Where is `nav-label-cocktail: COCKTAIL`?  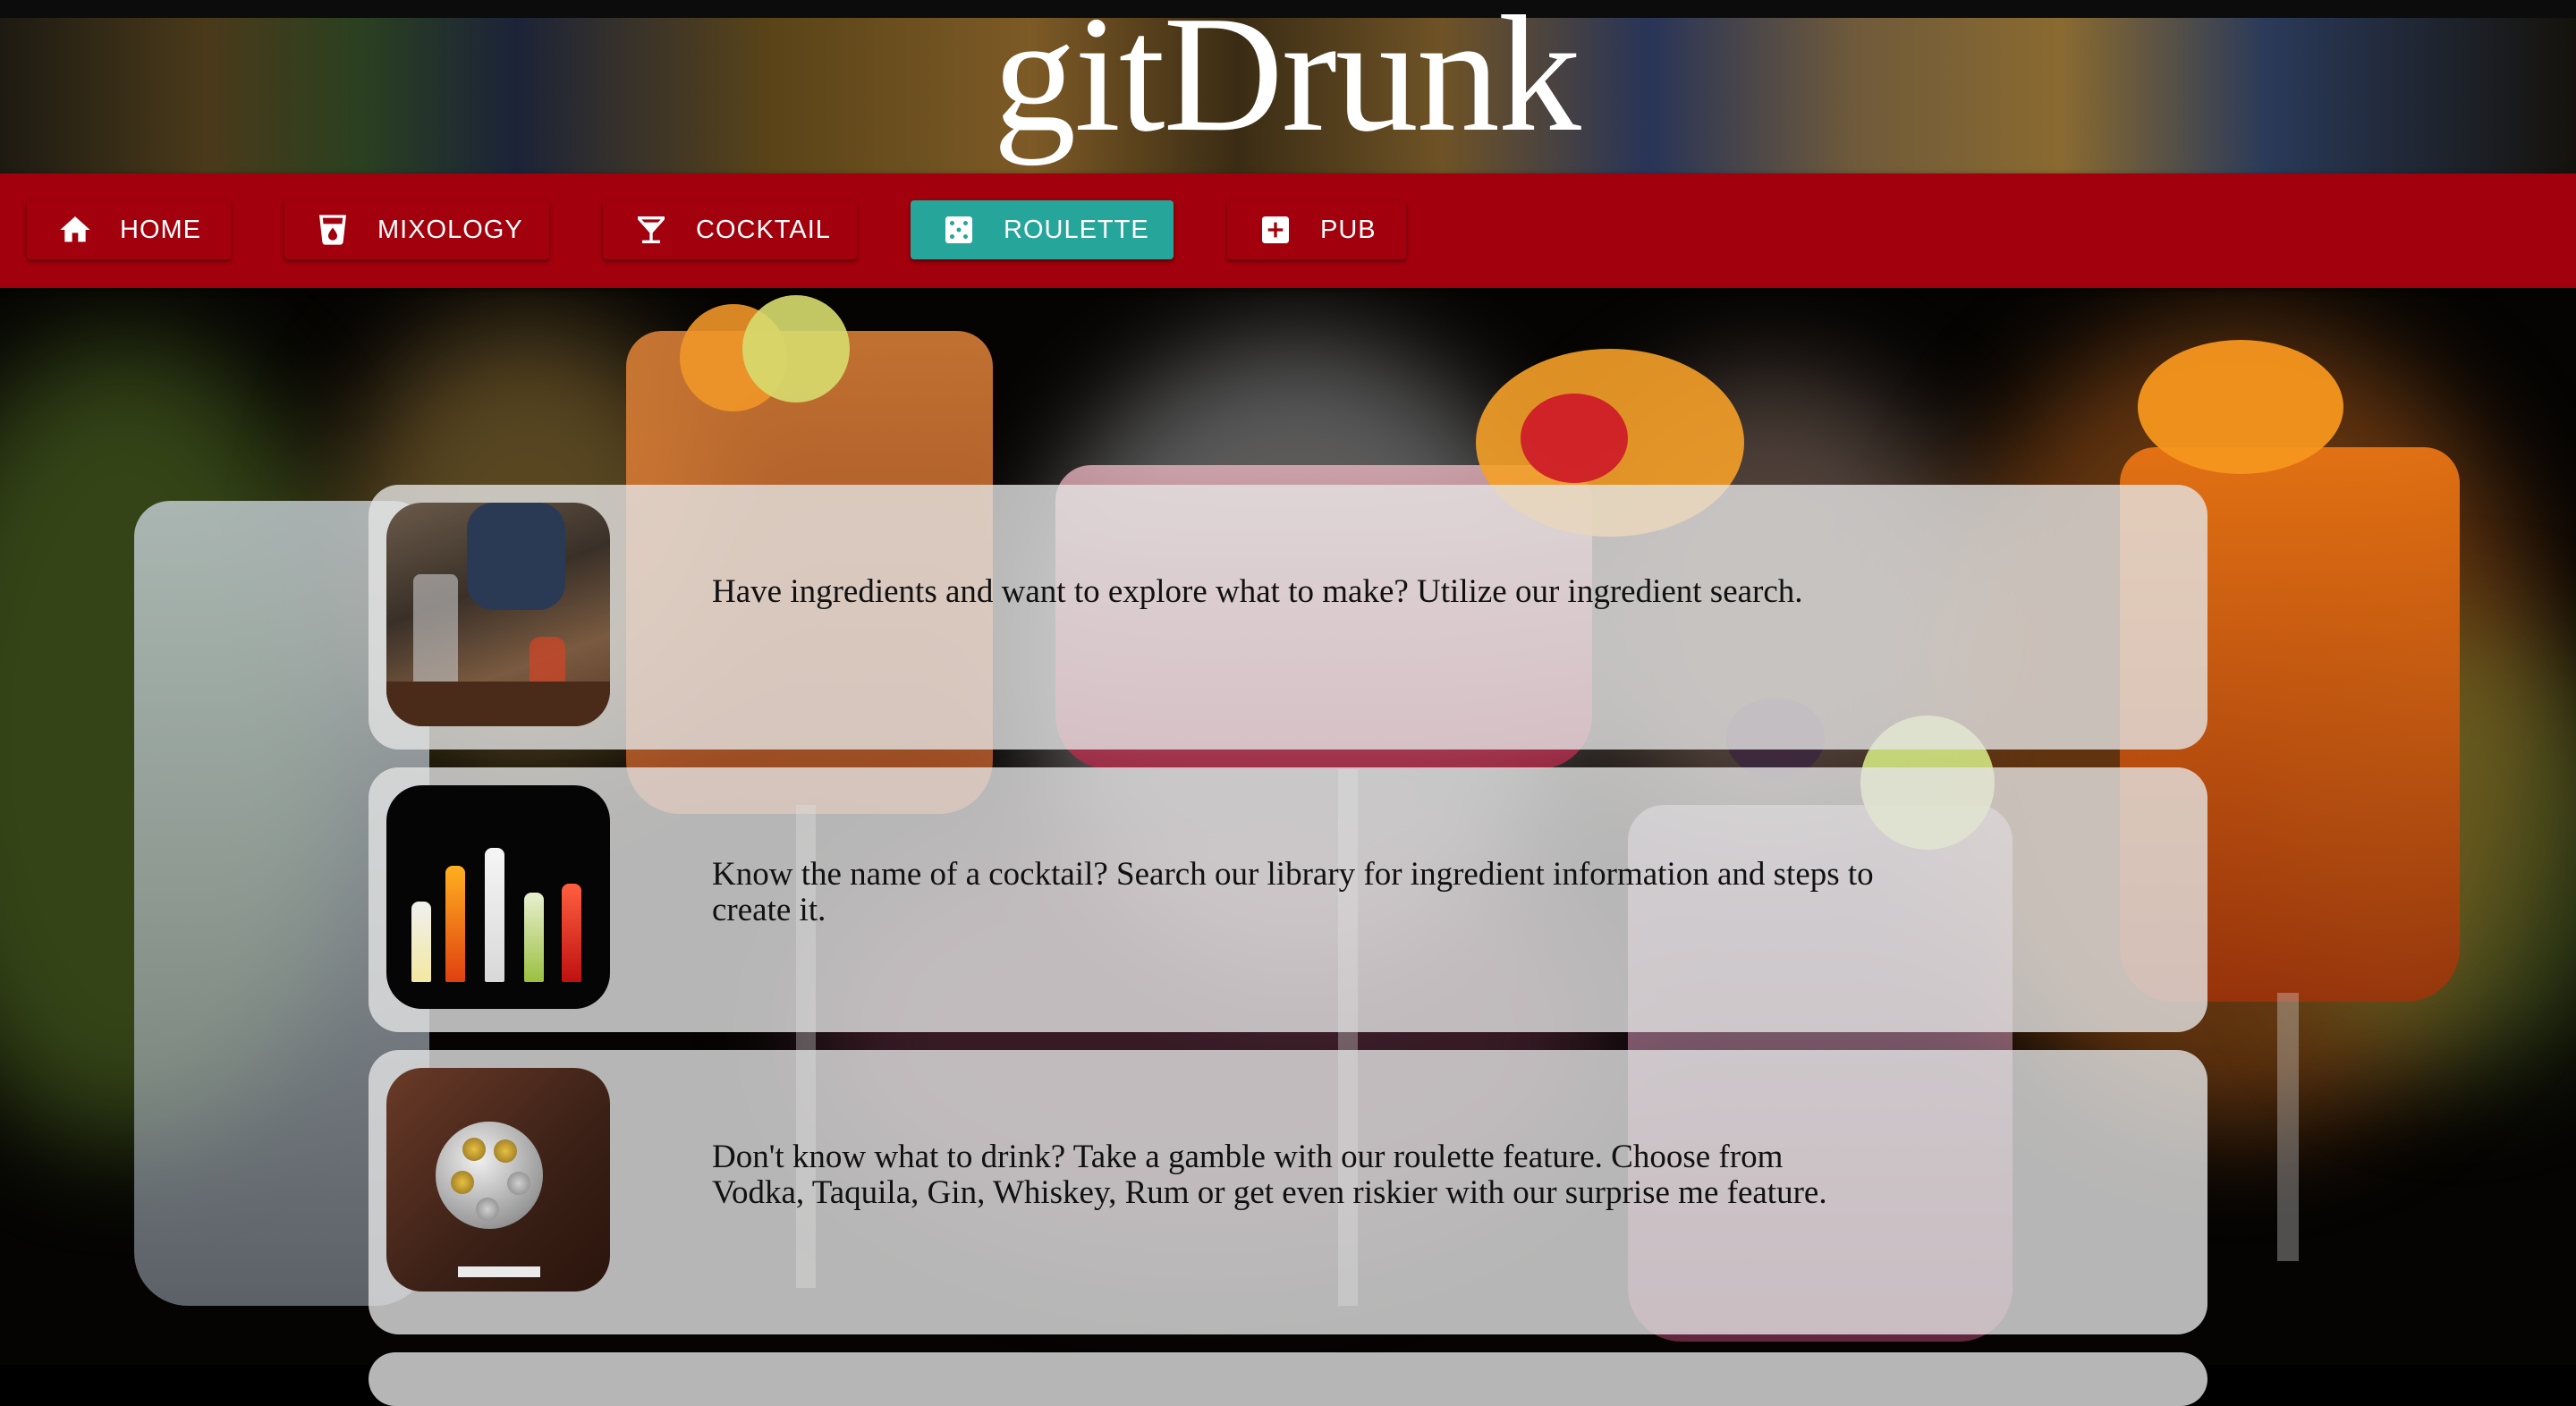 nav-label-cocktail: COCKTAIL is located at coordinates (763, 230).